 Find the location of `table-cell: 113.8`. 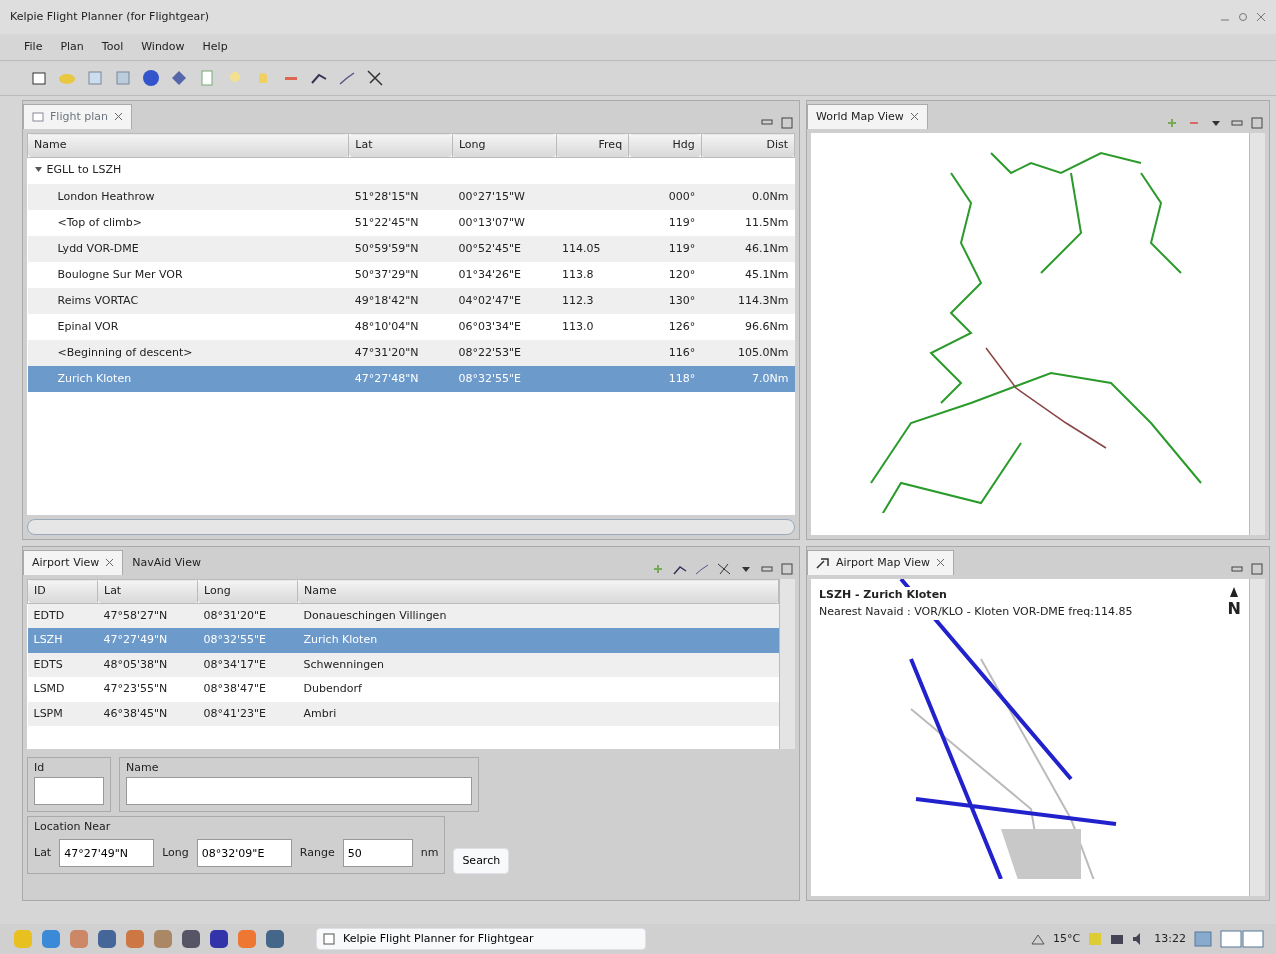

table-cell: 113.8 is located at coordinates (592, 274).